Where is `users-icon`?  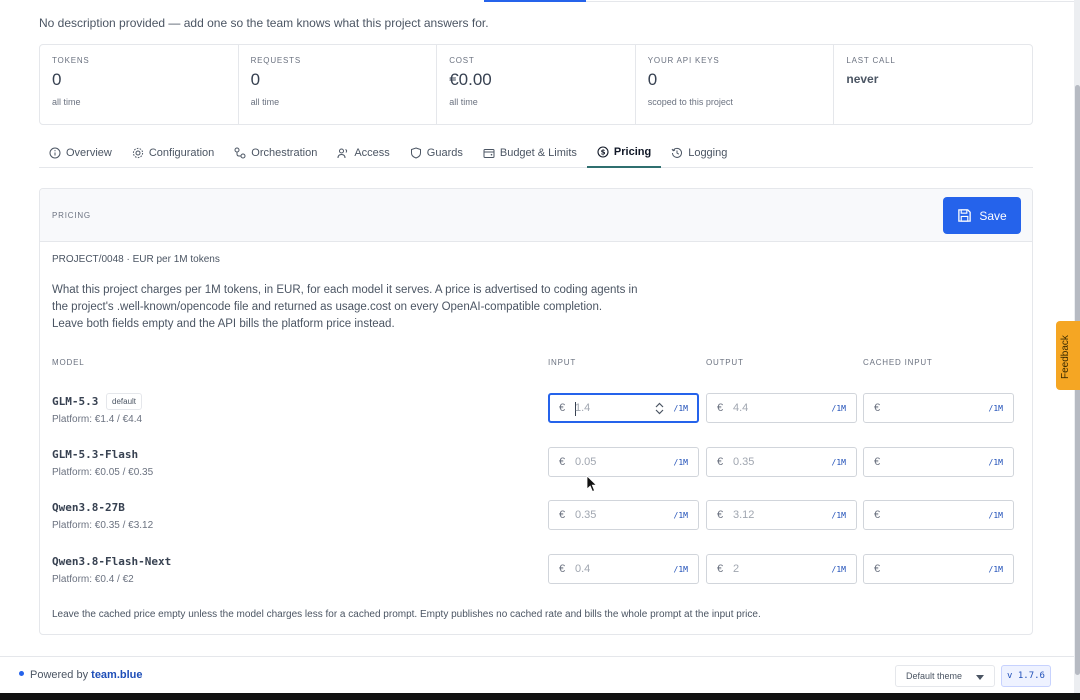
users-icon is located at coordinates (342, 153).